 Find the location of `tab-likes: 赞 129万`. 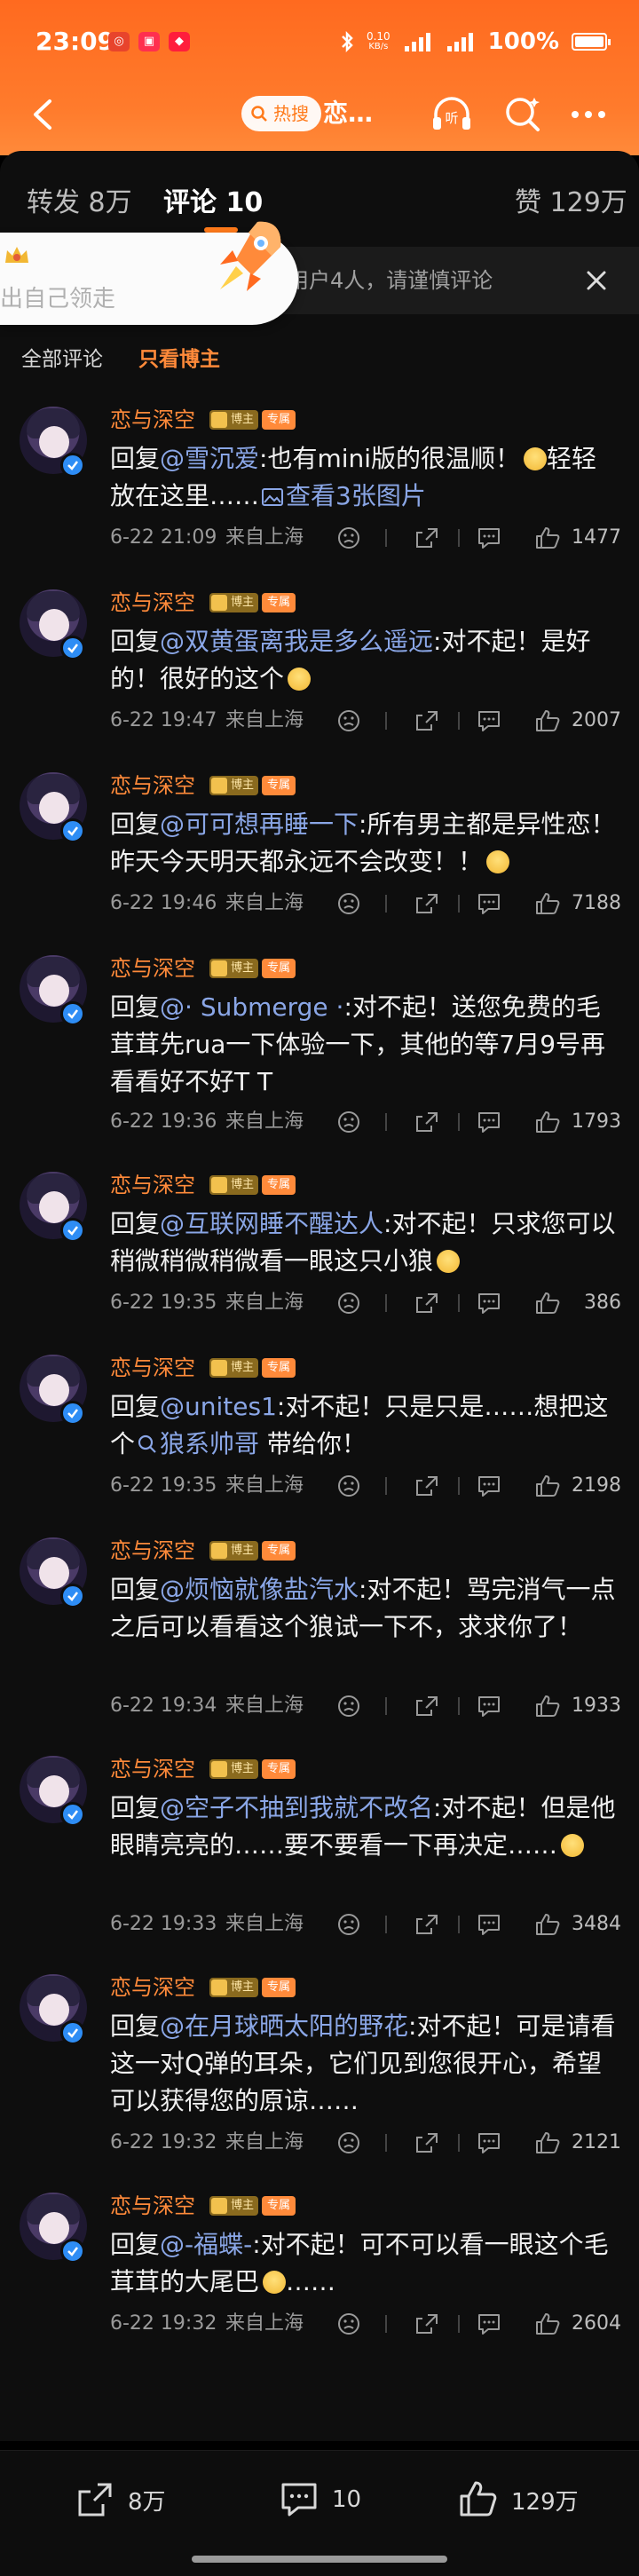

tab-likes: 赞 129万 is located at coordinates (571, 203).